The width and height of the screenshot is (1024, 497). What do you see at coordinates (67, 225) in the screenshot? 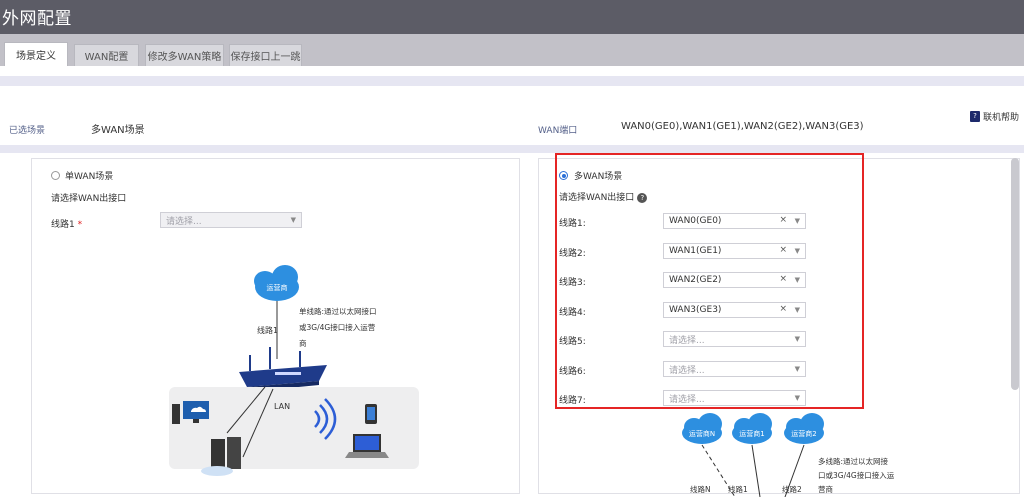
I see `single-line1-label: 线路1 *` at bounding box center [67, 225].